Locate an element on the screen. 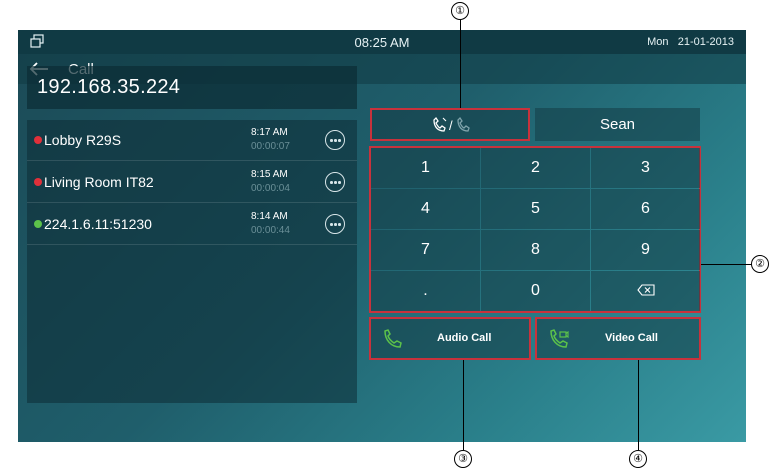  status-date: Mon 21-01-2013 is located at coordinates (690, 42).